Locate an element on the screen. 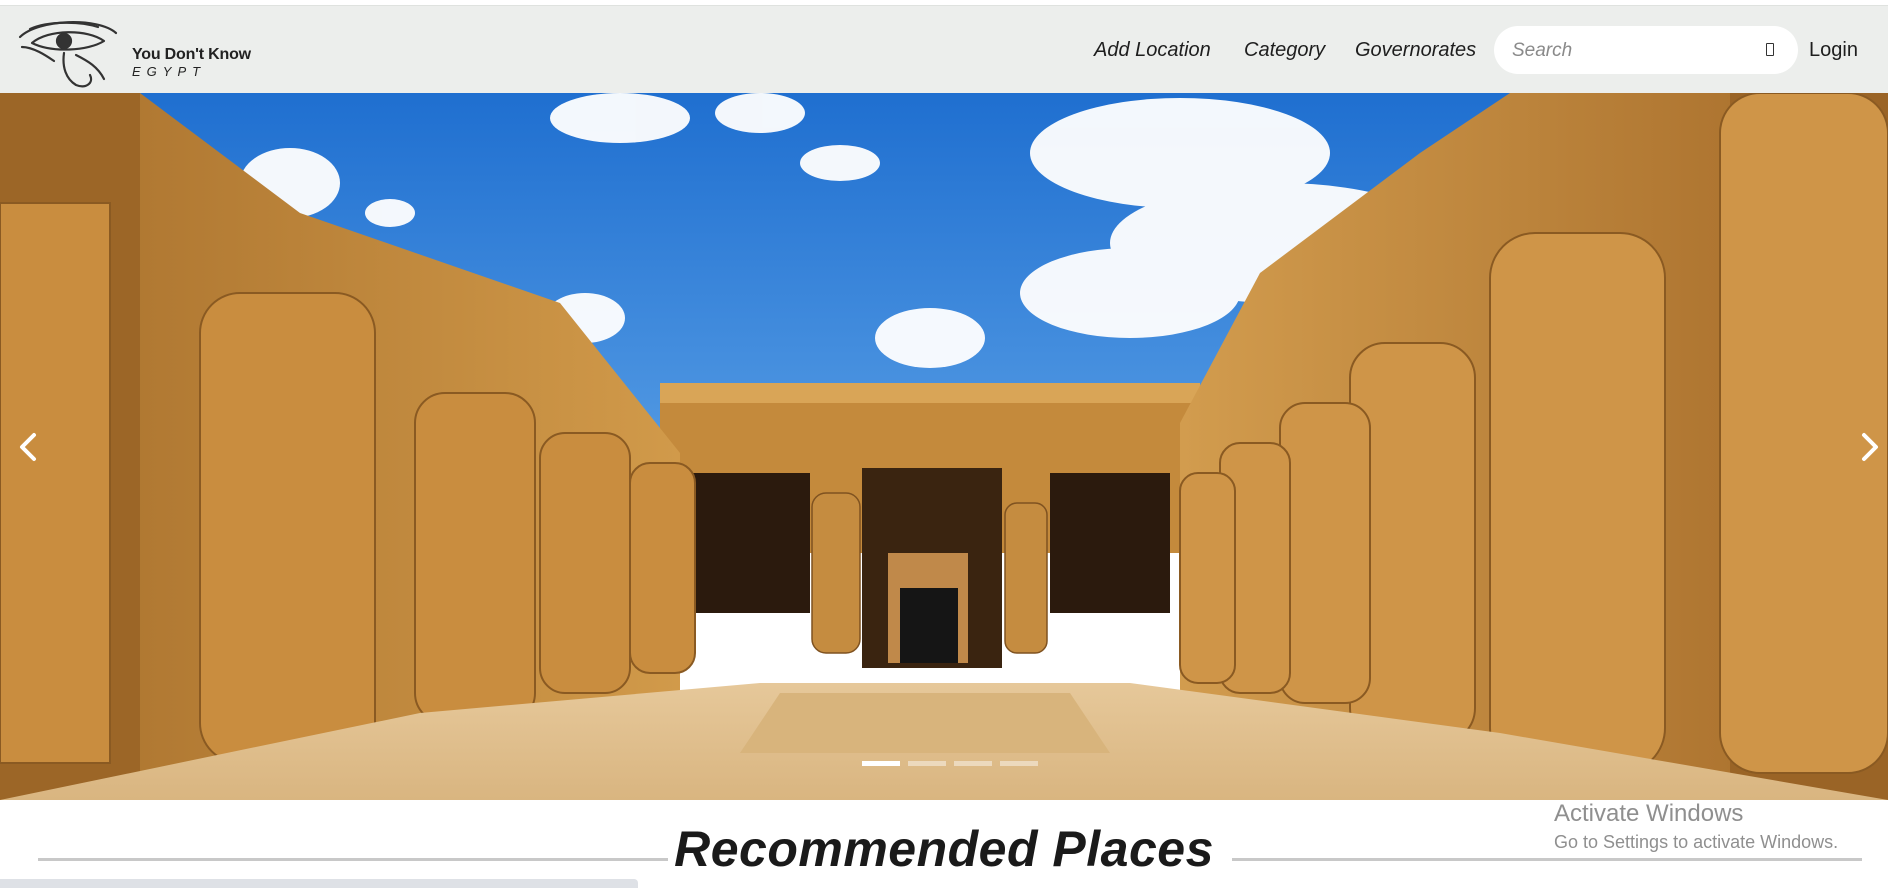 The width and height of the screenshot is (1888, 888). chevron-left-icon is located at coordinates (28, 447).